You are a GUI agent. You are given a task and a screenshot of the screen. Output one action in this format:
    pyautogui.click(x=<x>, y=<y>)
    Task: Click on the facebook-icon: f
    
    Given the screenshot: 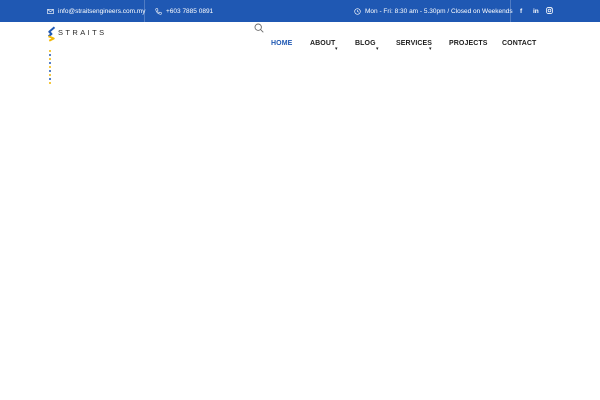 What is the action you would take?
    pyautogui.click(x=521, y=11)
    